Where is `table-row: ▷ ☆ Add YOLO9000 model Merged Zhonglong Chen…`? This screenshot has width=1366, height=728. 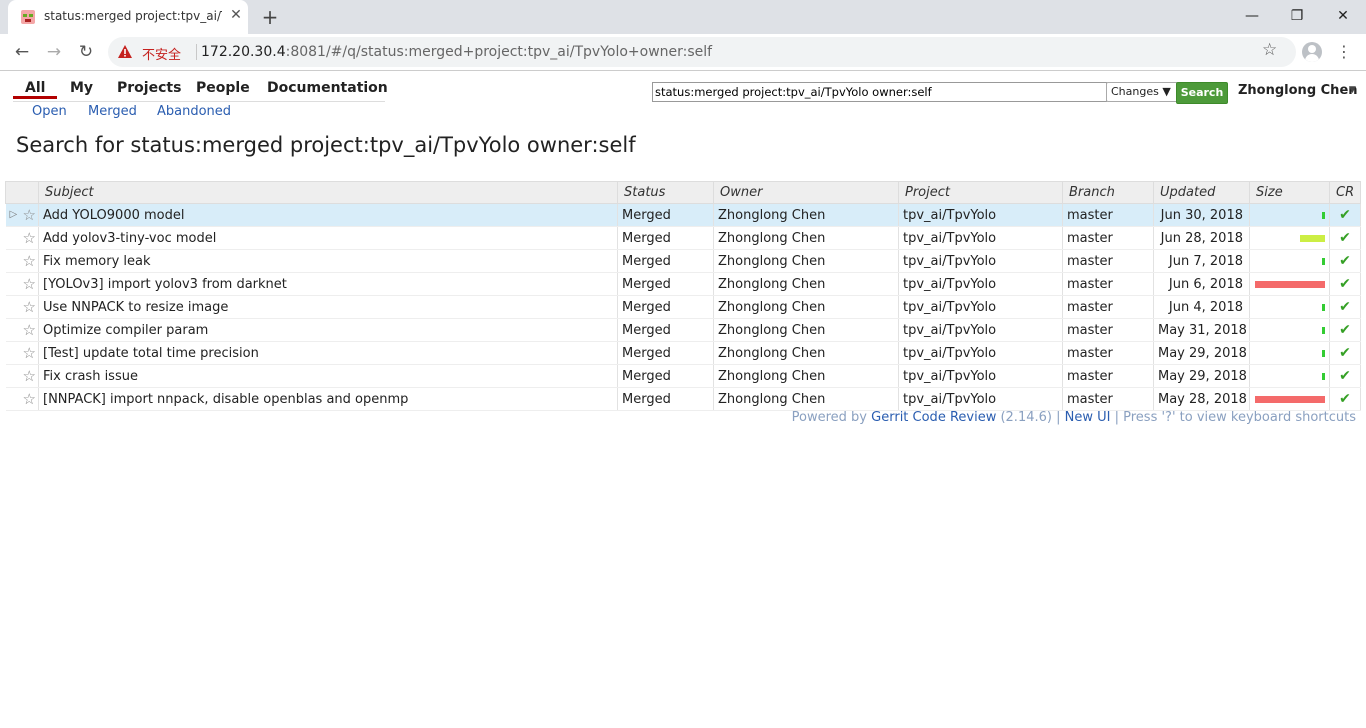 table-row: ▷ ☆ Add YOLO9000 model Merged Zhonglong Chen… is located at coordinates (683, 215).